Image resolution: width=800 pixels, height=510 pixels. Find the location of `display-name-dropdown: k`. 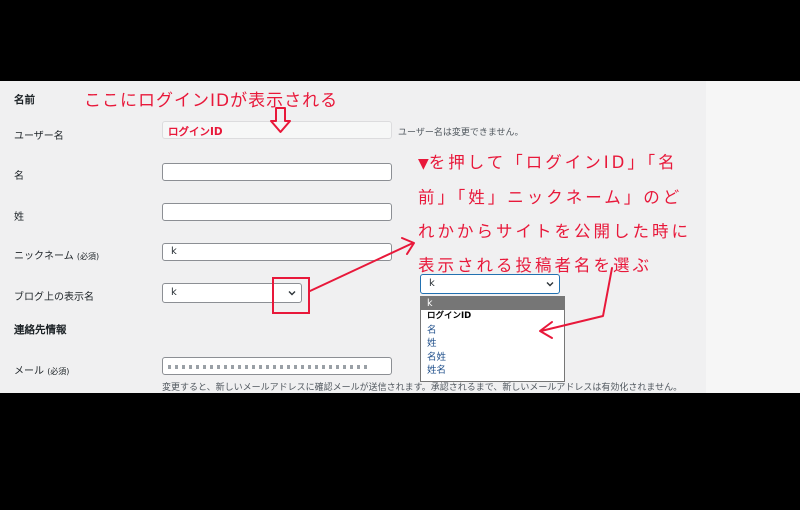

display-name-dropdown: k is located at coordinates (490, 284).